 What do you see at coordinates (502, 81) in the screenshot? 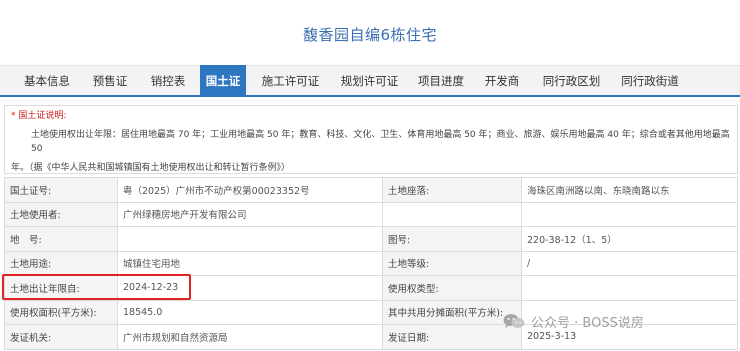
I see `tab-developer: 开发商` at bounding box center [502, 81].